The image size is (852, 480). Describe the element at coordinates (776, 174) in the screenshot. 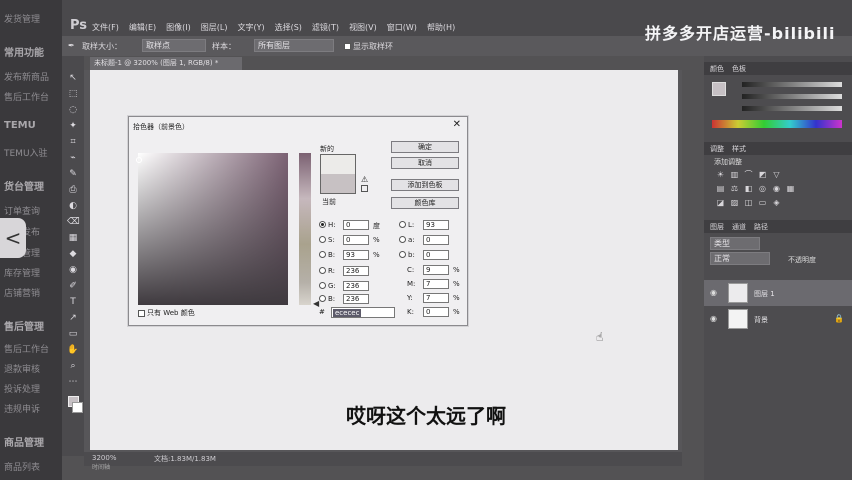

I see `vibrance-icon: ▽` at that location.